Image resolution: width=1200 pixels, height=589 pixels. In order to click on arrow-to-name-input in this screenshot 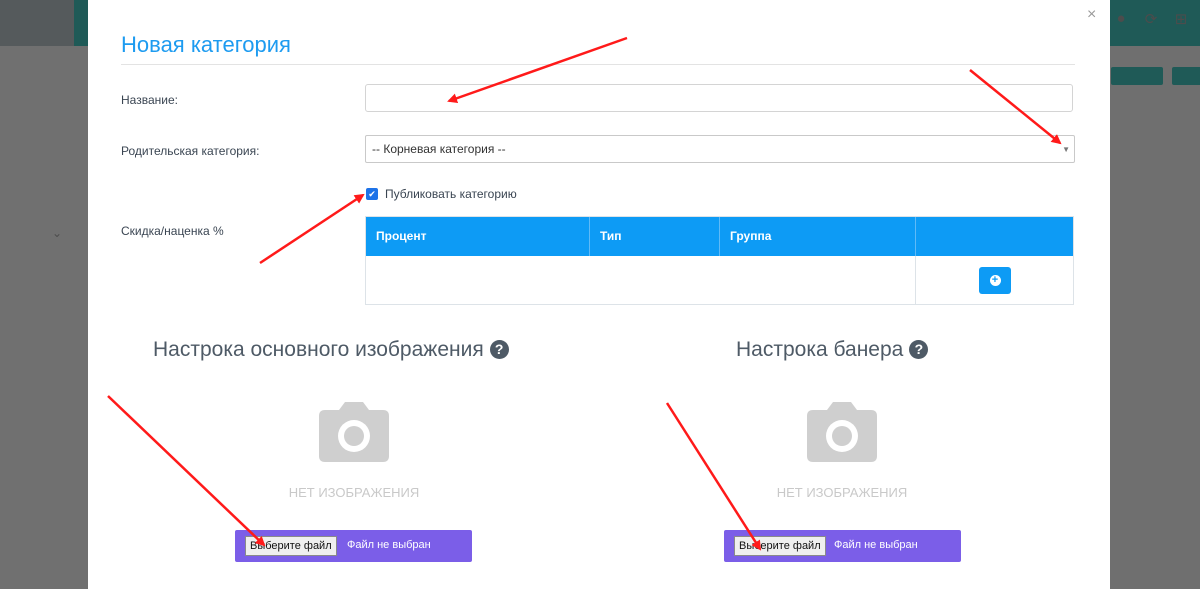, I will do `click(537, 70)`.